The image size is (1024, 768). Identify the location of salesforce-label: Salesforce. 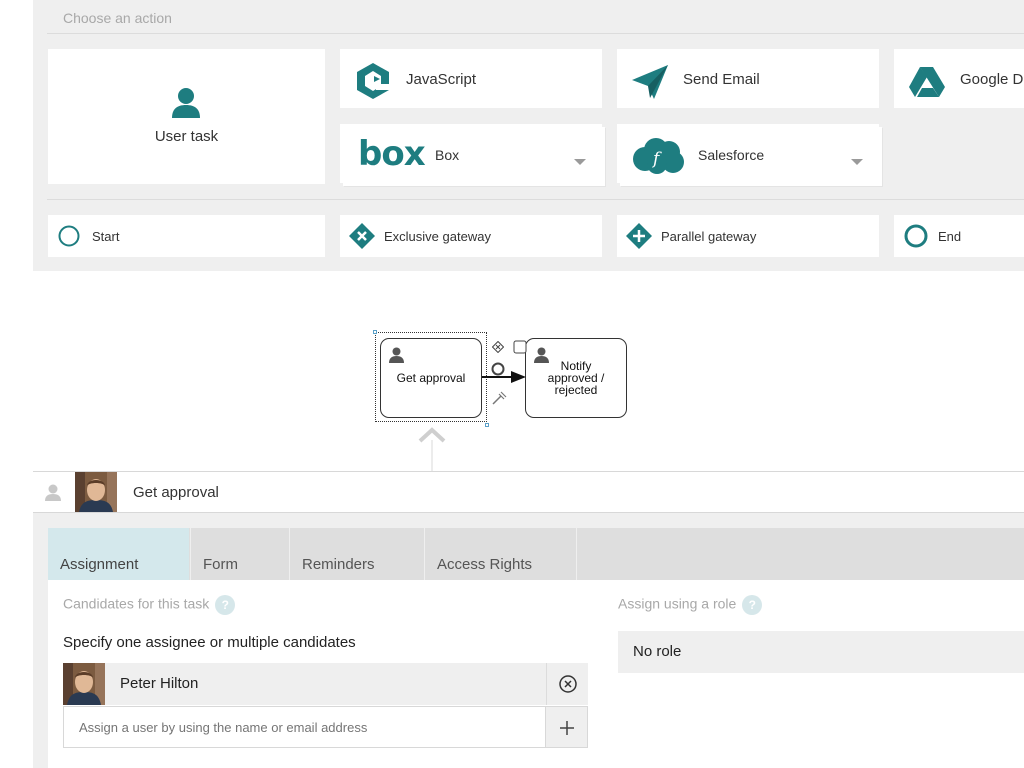
(731, 155).